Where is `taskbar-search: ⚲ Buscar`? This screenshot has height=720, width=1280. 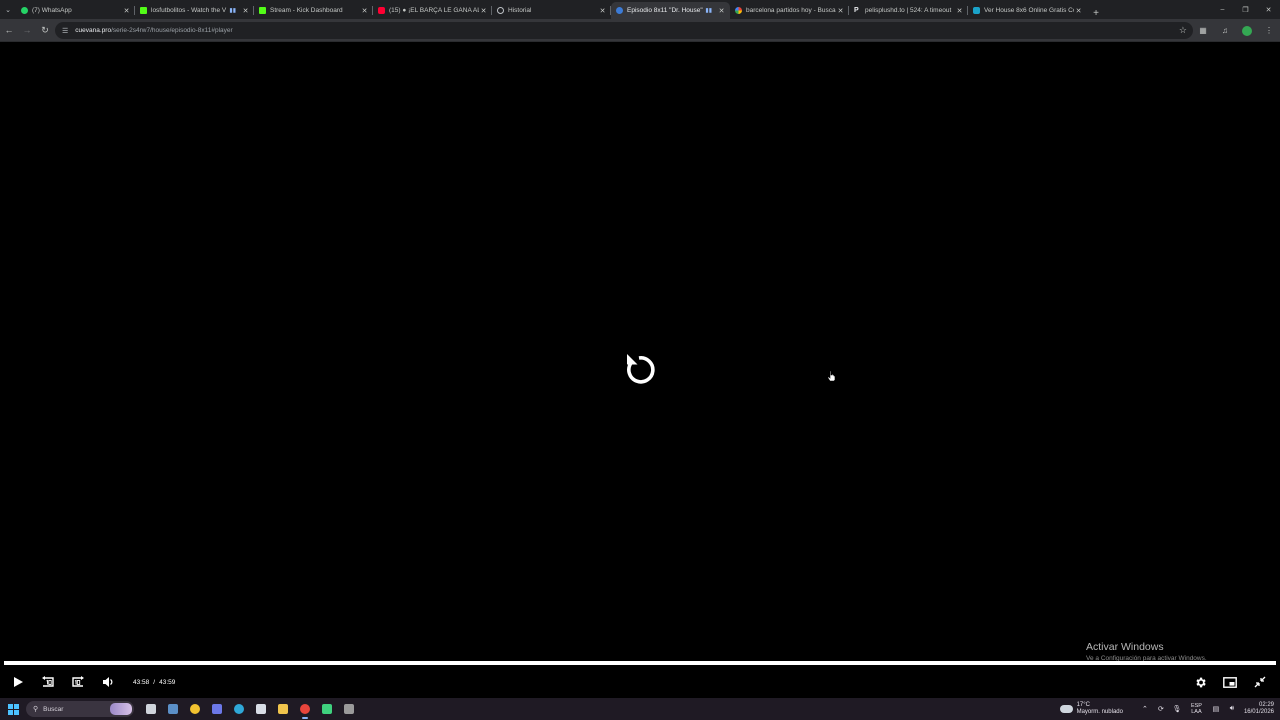
taskbar-search: ⚲ Buscar is located at coordinates (80, 709).